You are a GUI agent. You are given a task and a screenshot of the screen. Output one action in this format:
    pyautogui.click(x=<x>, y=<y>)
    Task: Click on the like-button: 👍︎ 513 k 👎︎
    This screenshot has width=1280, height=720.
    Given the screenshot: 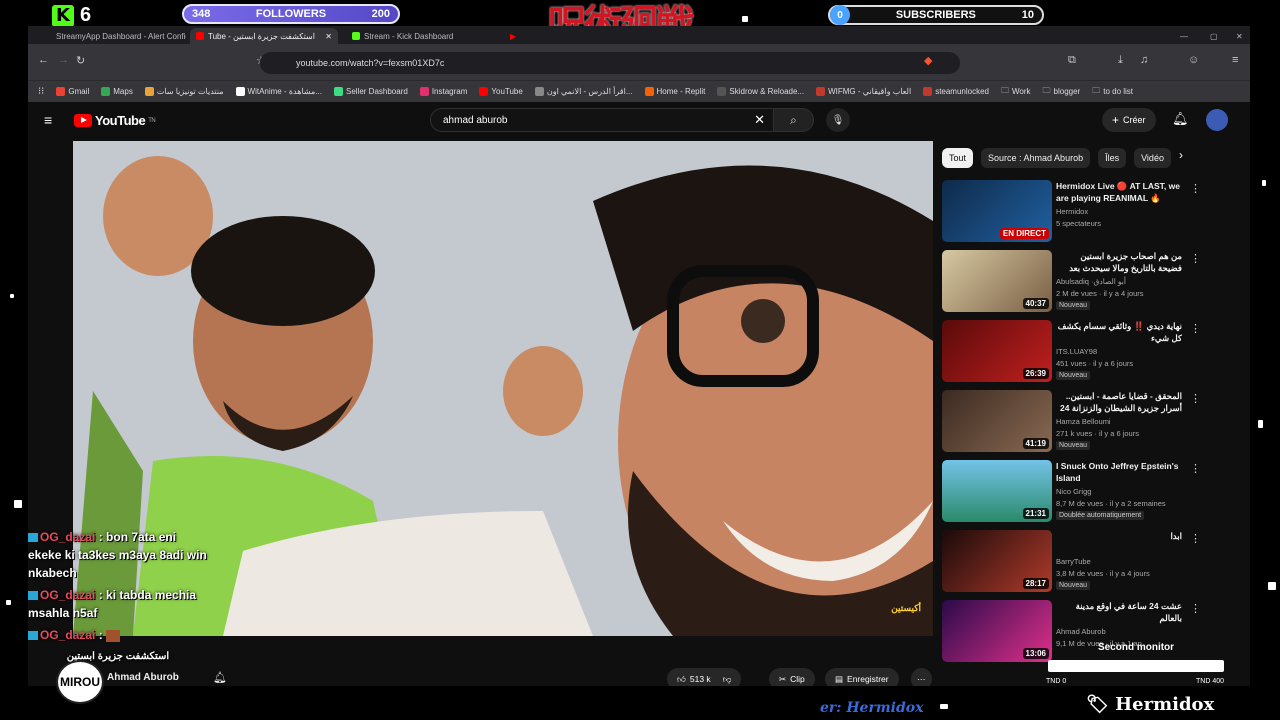 What is the action you would take?
    pyautogui.click(x=704, y=677)
    